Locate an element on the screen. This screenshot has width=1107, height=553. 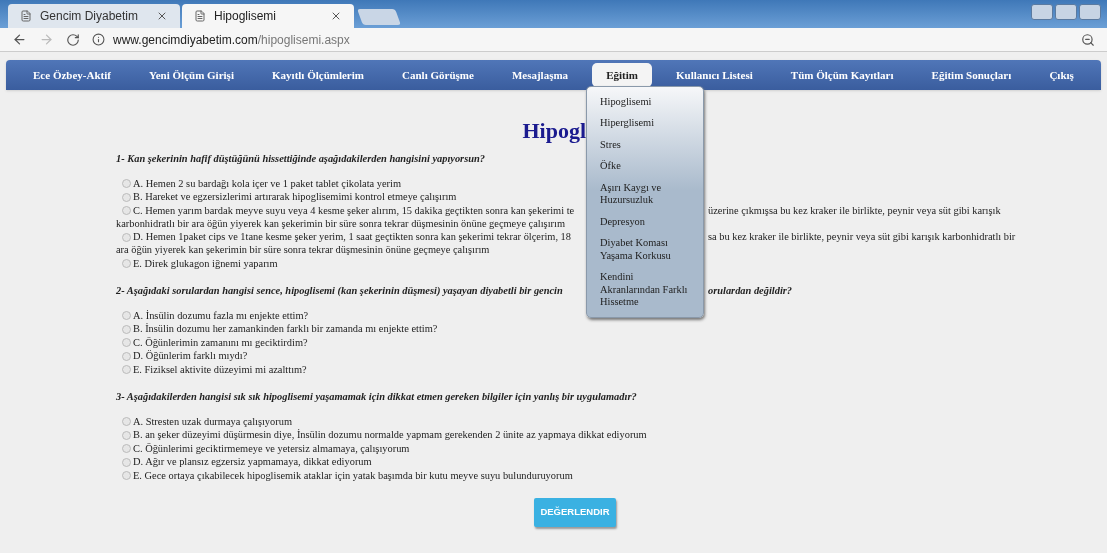
nav-item: Kayıtlı Ölçümlerim is located at coordinates (318, 75).